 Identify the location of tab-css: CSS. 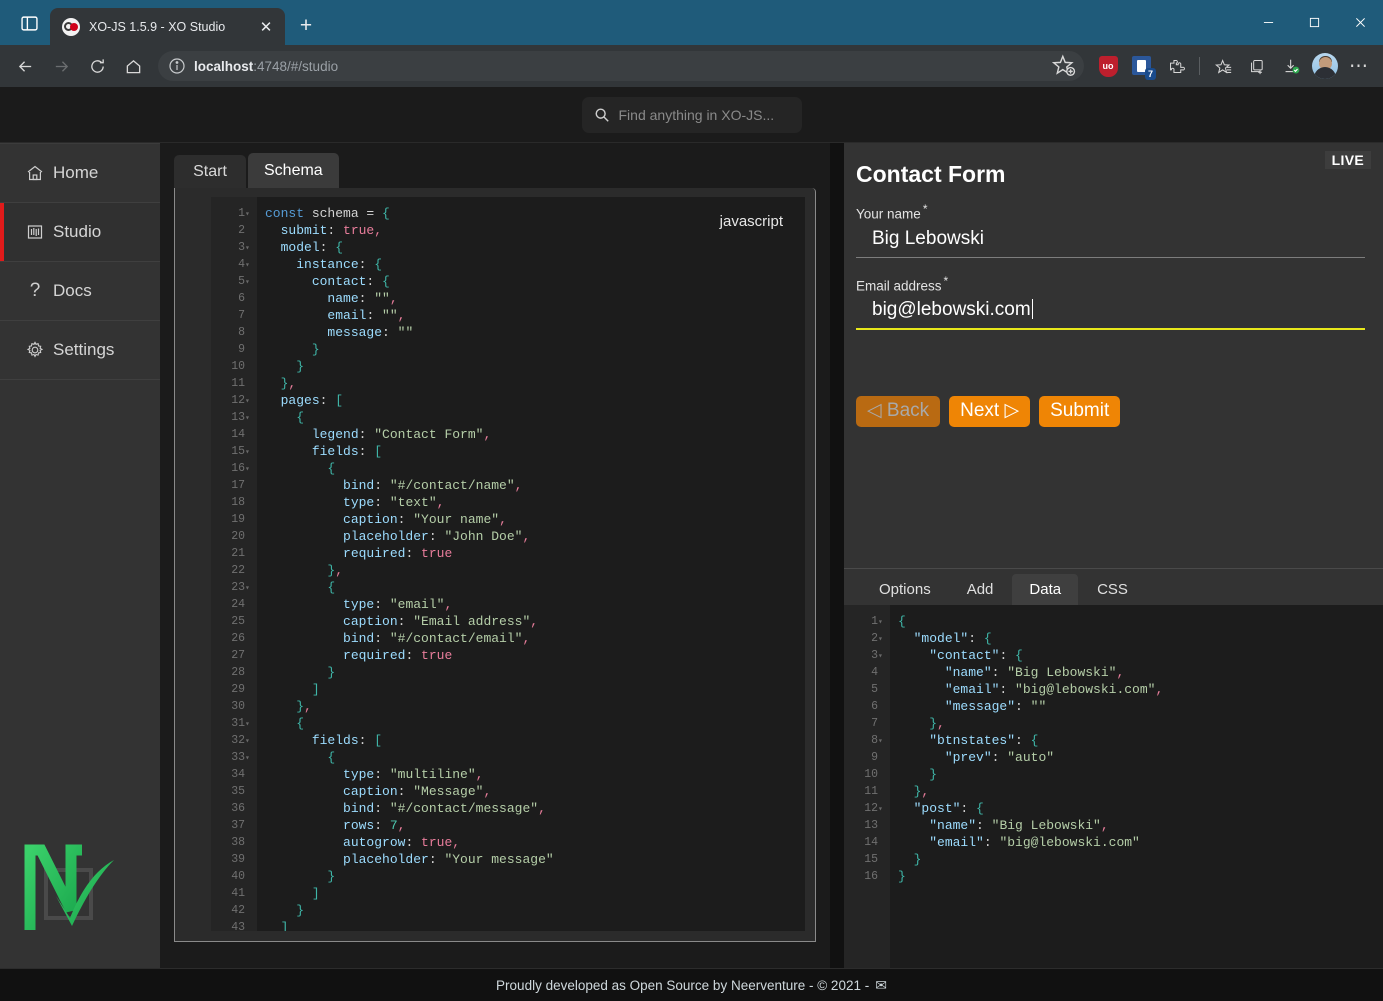
(1112, 589).